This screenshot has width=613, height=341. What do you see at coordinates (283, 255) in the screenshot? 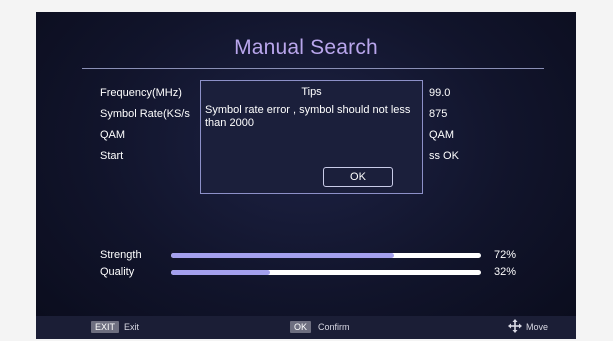
I see `strength-bar-fill` at bounding box center [283, 255].